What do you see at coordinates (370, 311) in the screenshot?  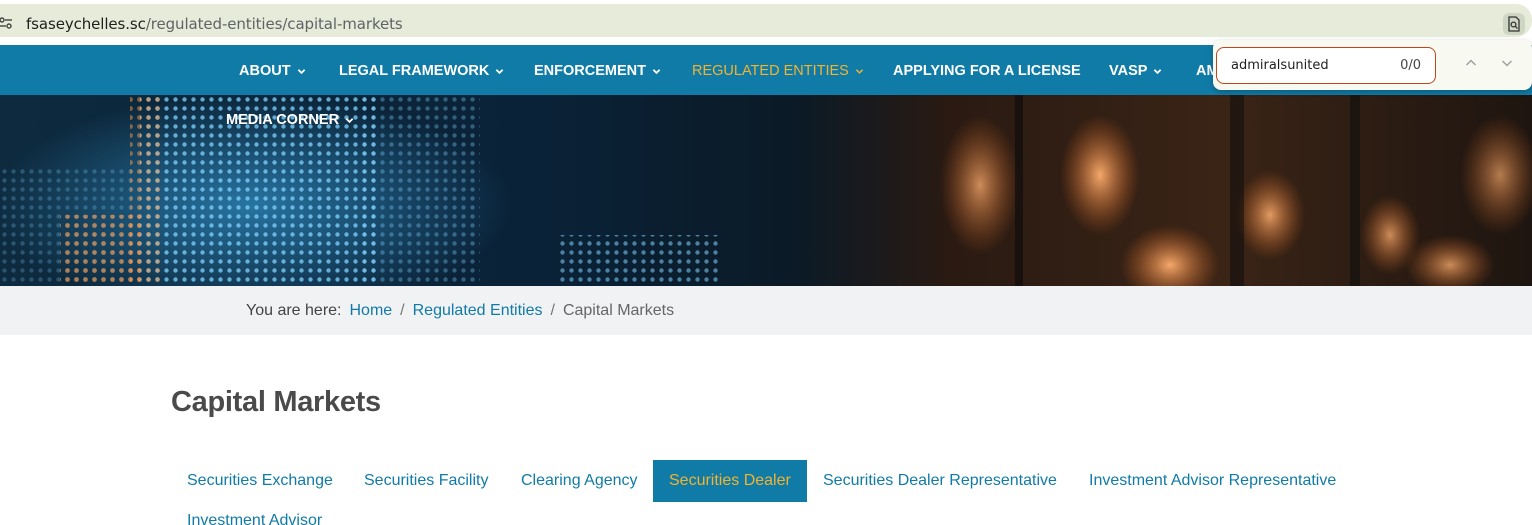 I see `breadcrumb-home: Home` at bounding box center [370, 311].